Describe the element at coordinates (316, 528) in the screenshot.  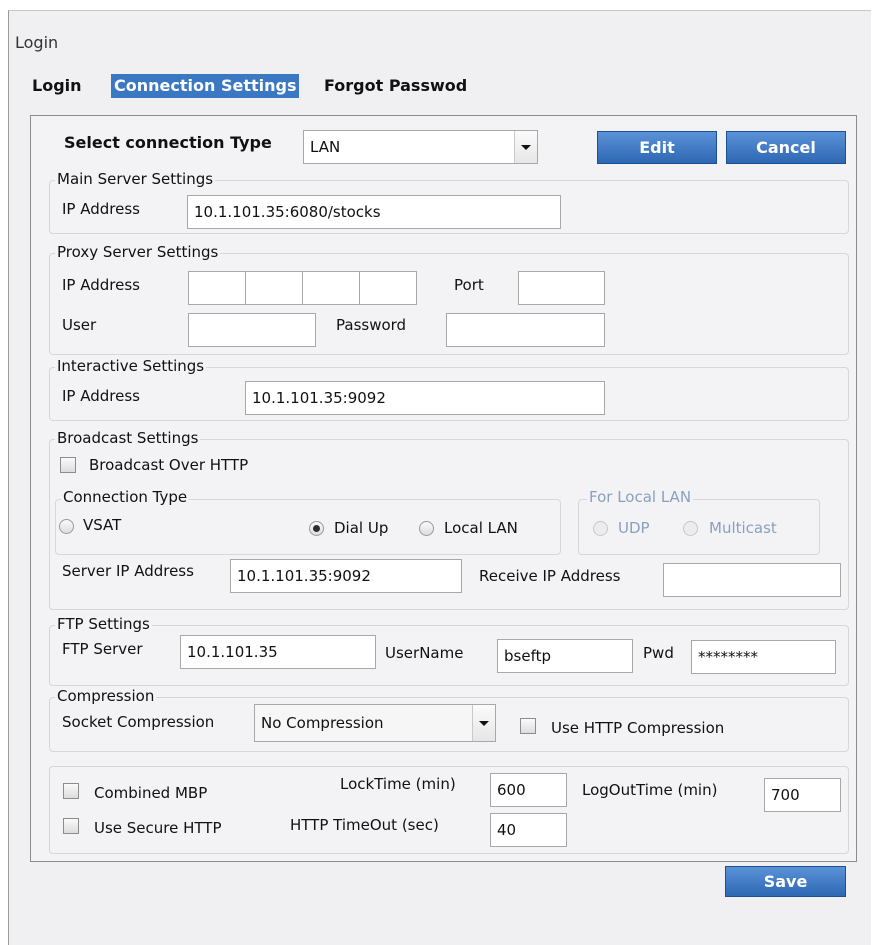
I see `dialup-radio` at that location.